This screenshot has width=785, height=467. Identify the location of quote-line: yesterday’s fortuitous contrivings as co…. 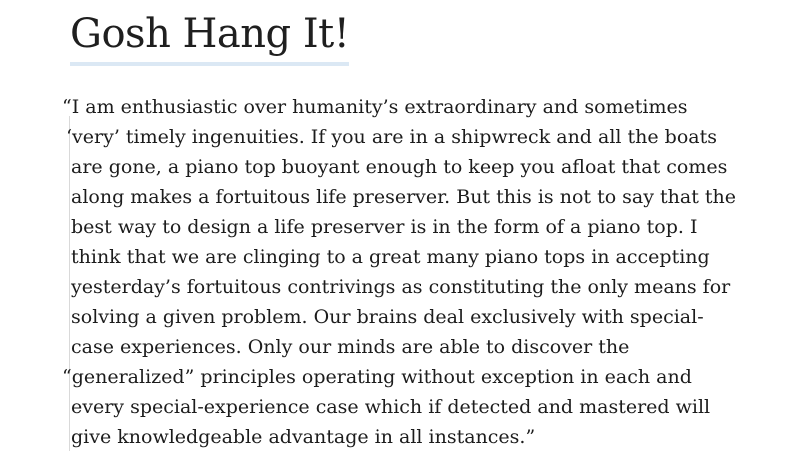
(401, 287).